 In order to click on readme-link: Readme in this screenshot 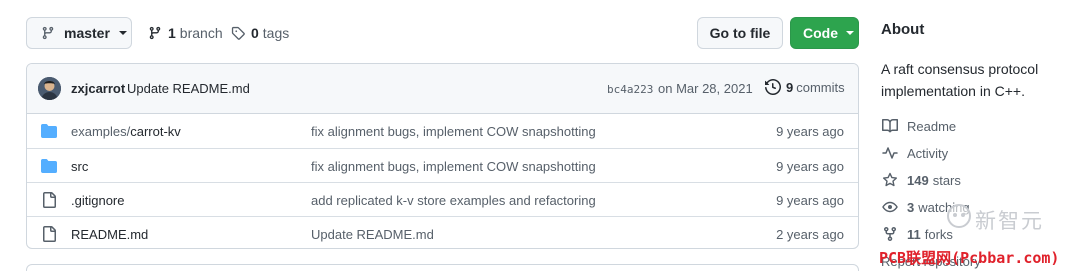, I will do `click(918, 126)`.